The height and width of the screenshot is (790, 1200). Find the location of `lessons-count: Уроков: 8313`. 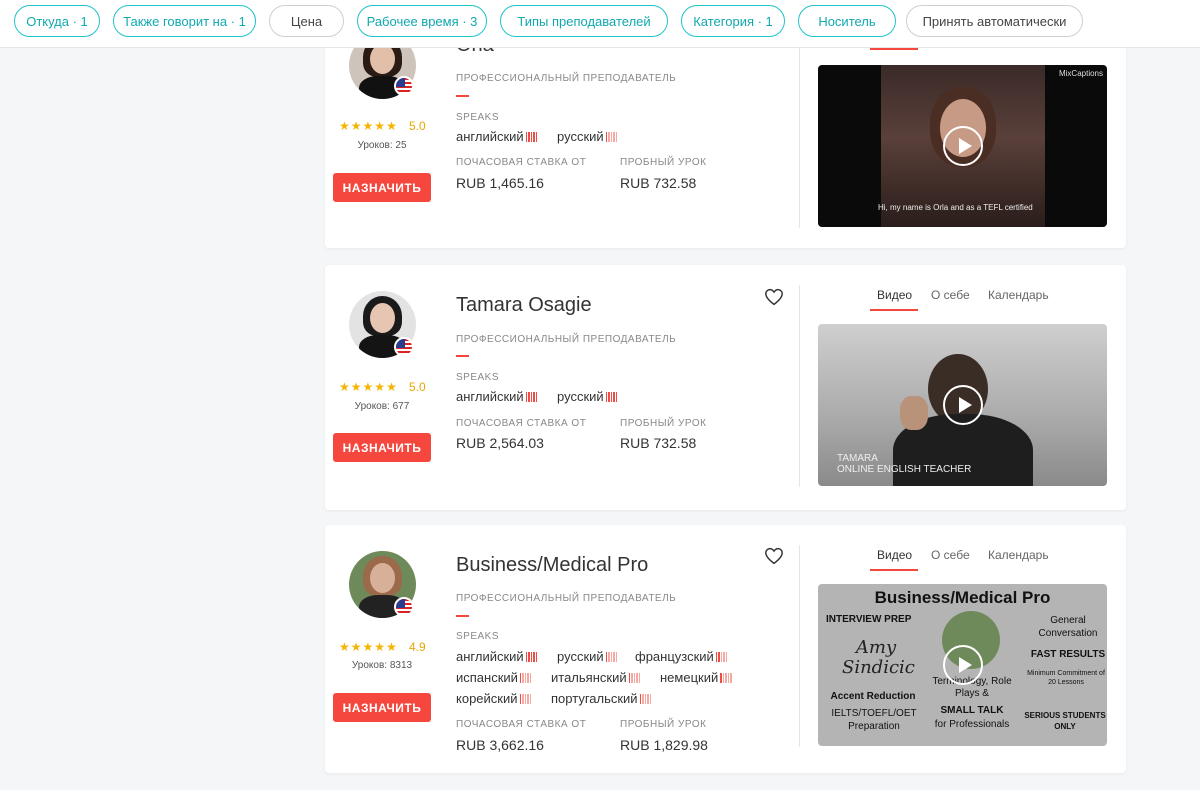

lessons-count: Уроков: 8313 is located at coordinates (382, 665).